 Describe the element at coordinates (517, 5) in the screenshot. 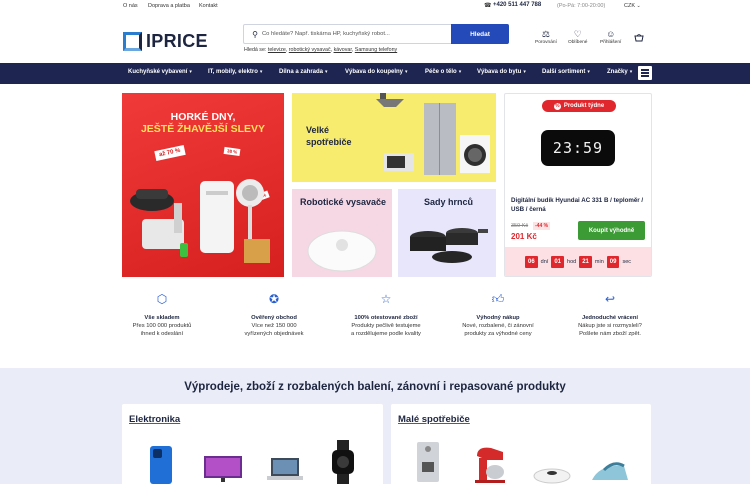

I see `phone-number: +420 511 447 788` at that location.